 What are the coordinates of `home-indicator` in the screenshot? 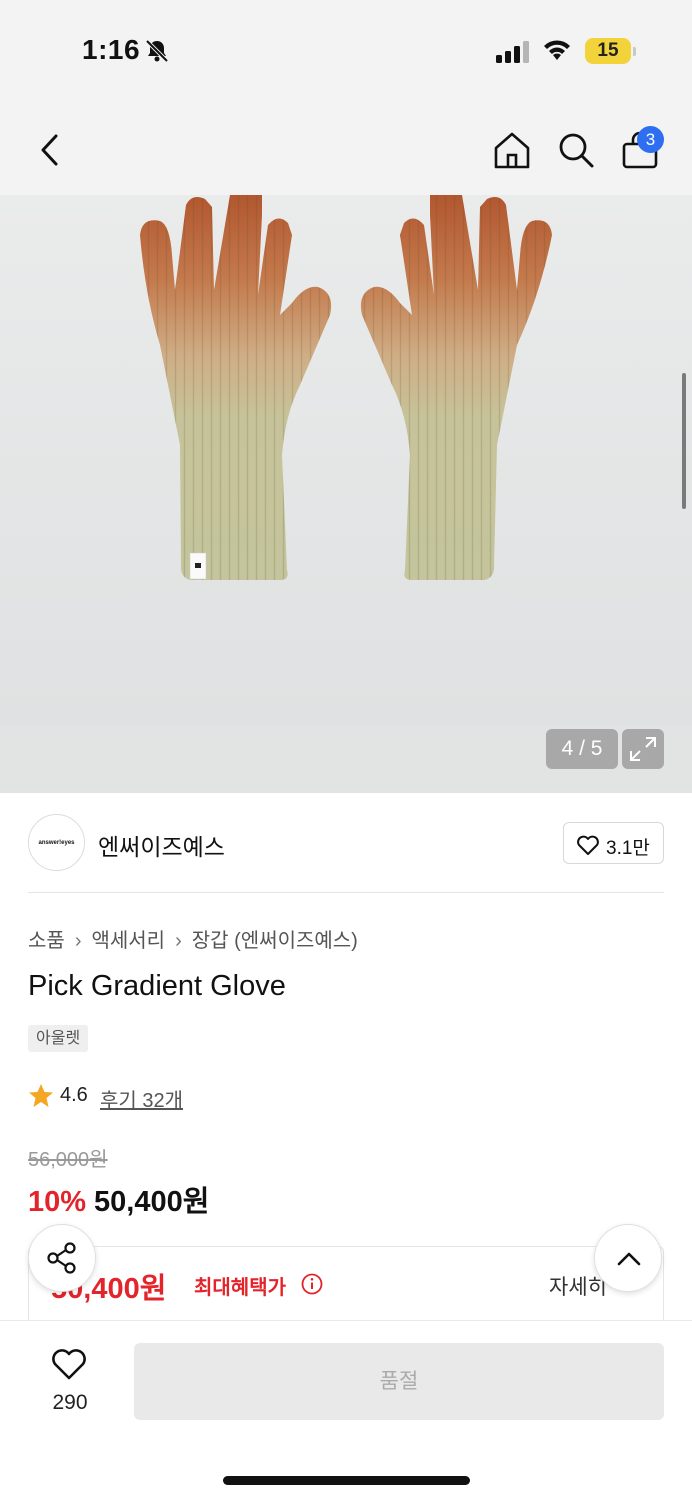 It's located at (346, 1480).